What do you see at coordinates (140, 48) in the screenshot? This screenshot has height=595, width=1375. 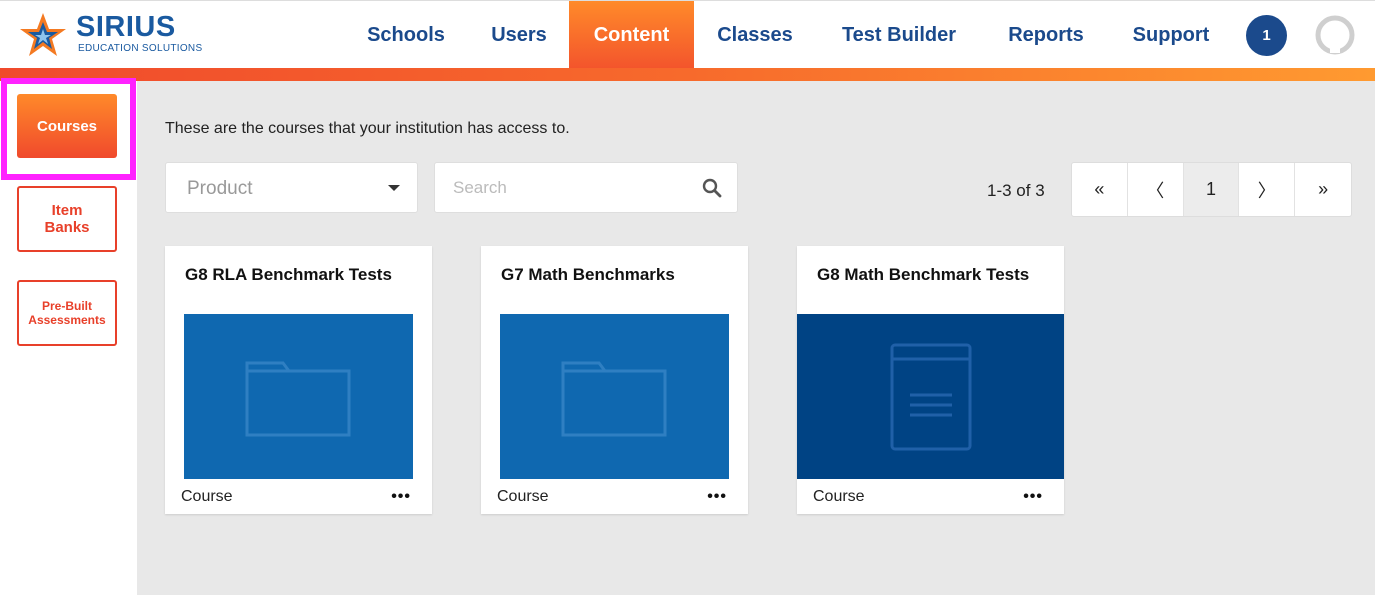 I see `brand-tagline: EDUCATION SOLUTIONS` at bounding box center [140, 48].